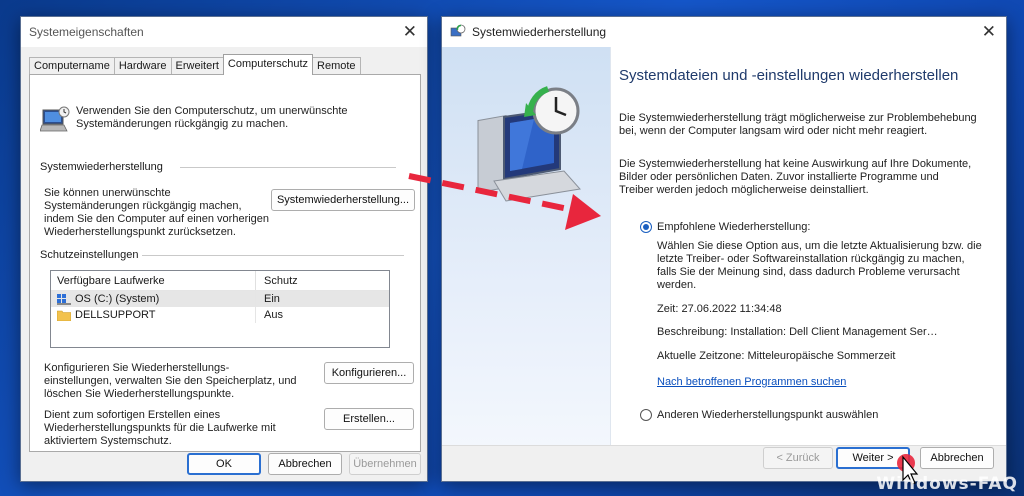  I want to click on drive-name: OS (C:) (System), so click(117, 299).